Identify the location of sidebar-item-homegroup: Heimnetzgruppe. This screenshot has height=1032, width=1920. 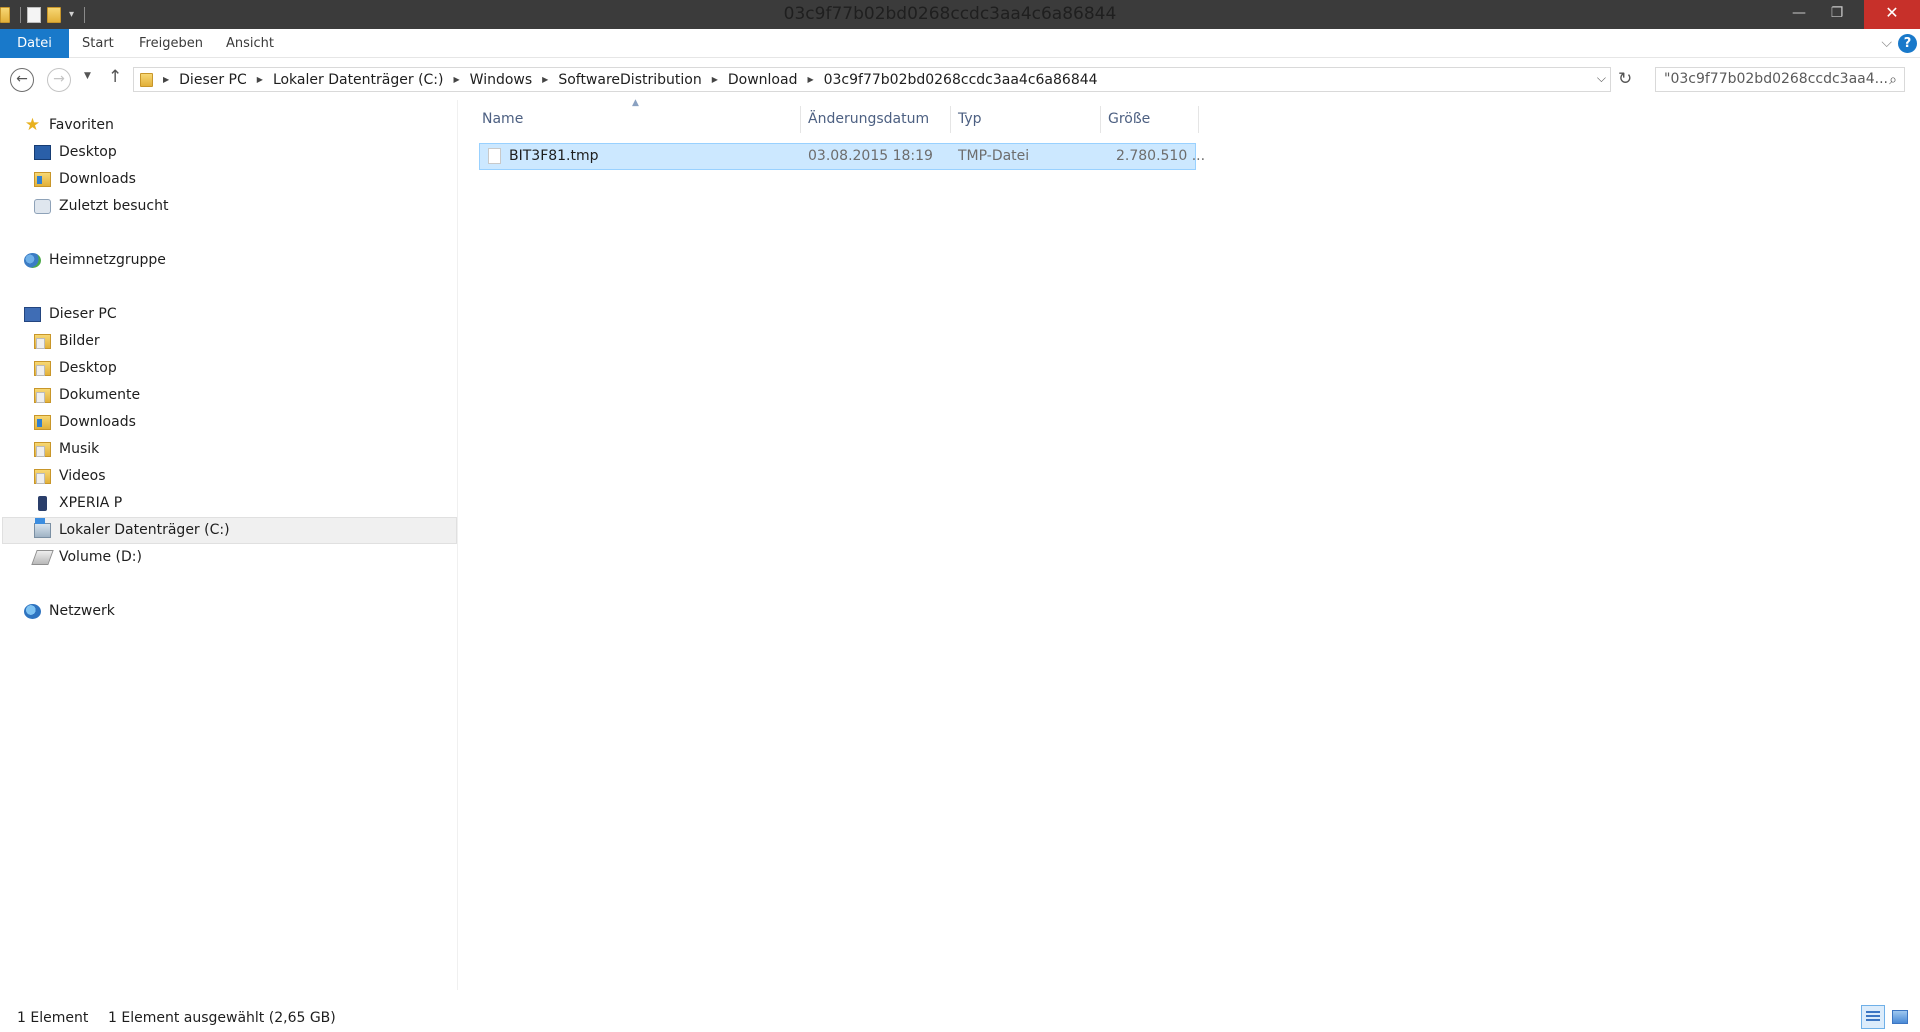
(95, 260).